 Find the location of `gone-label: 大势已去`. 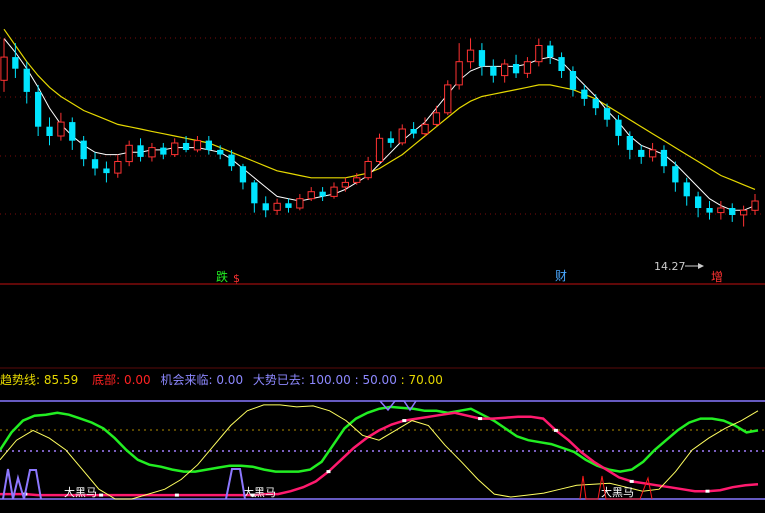

gone-label: 大势已去 is located at coordinates (277, 380).